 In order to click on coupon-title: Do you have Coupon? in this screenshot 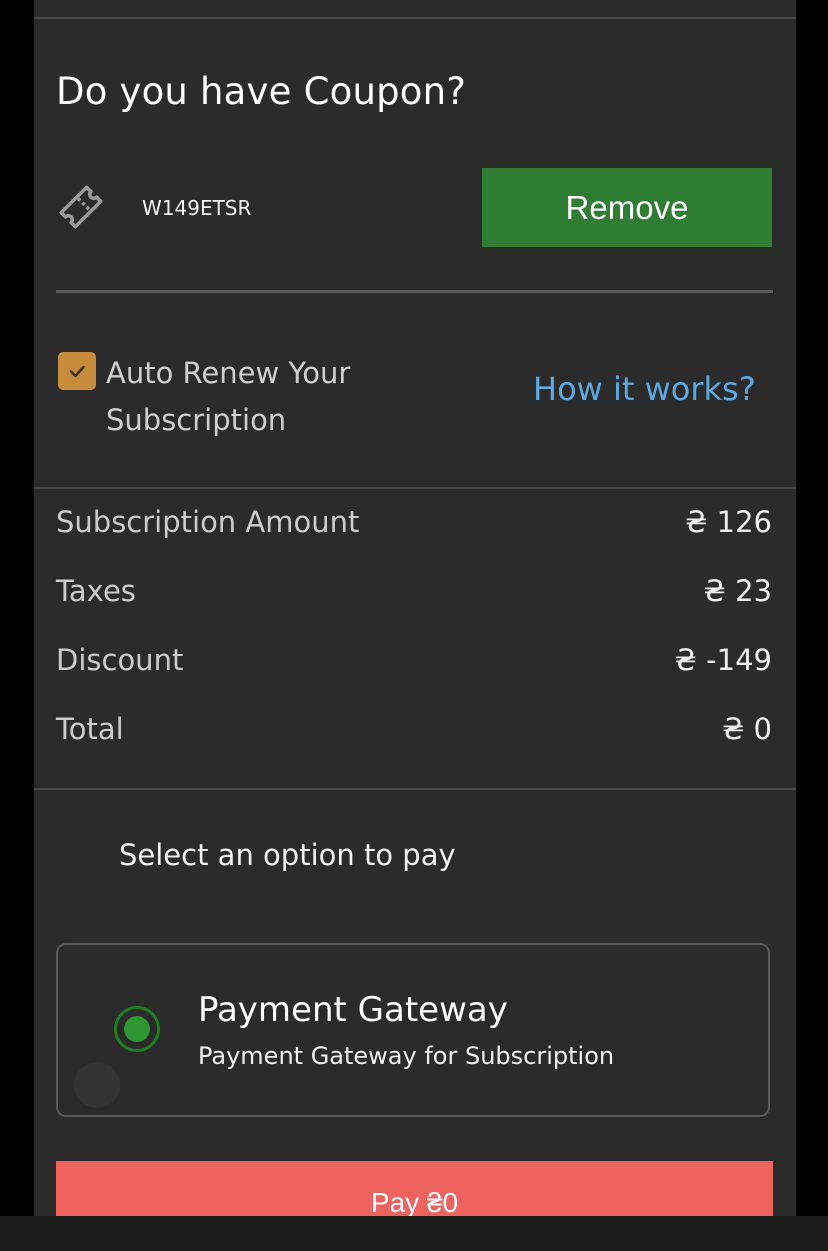, I will do `click(261, 91)`.